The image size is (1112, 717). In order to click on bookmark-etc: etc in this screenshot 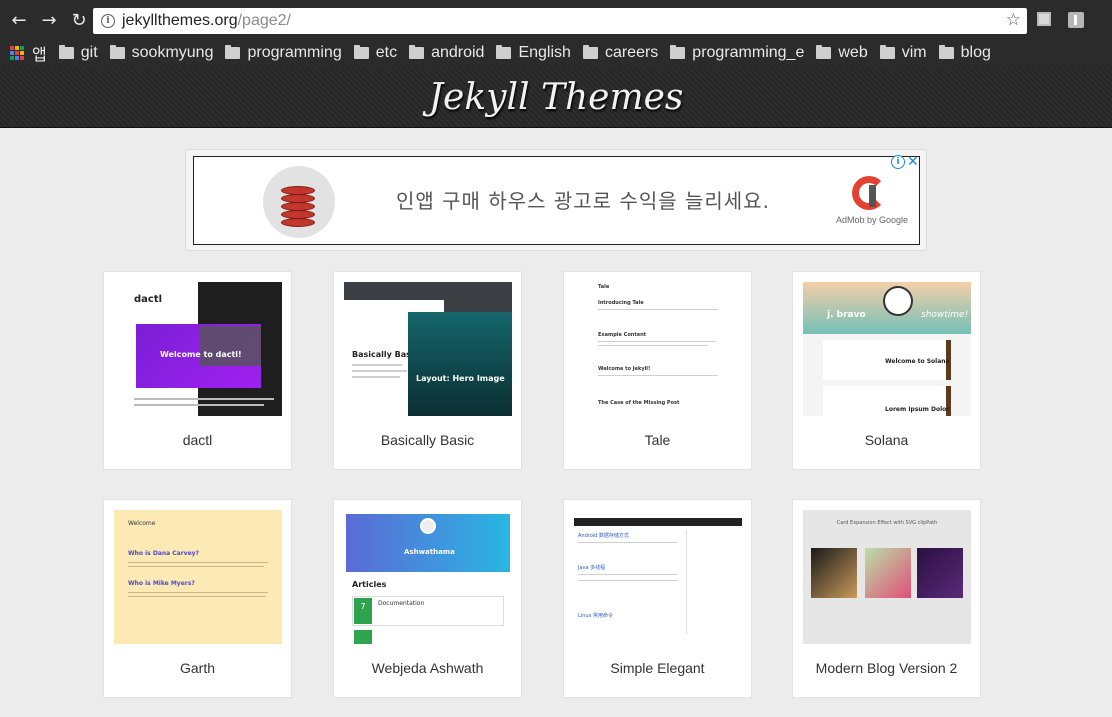, I will do `click(375, 53)`.